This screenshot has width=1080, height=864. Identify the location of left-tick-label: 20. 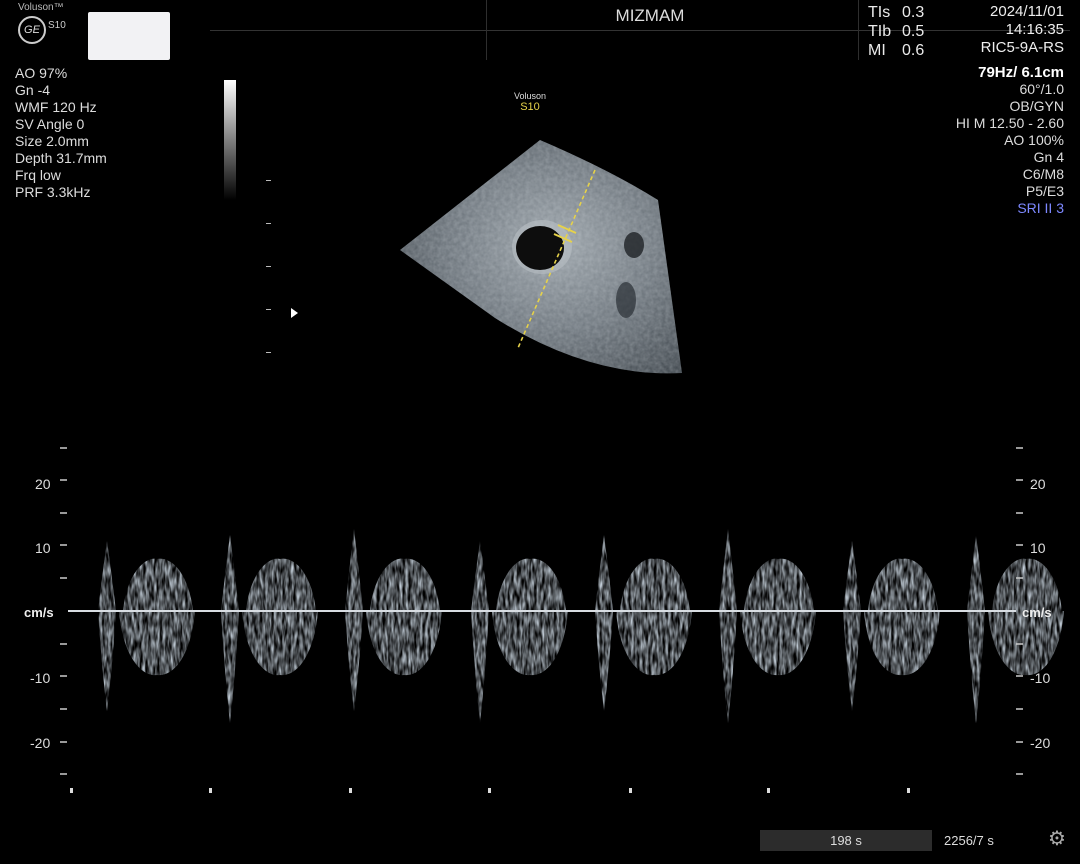
(43, 484).